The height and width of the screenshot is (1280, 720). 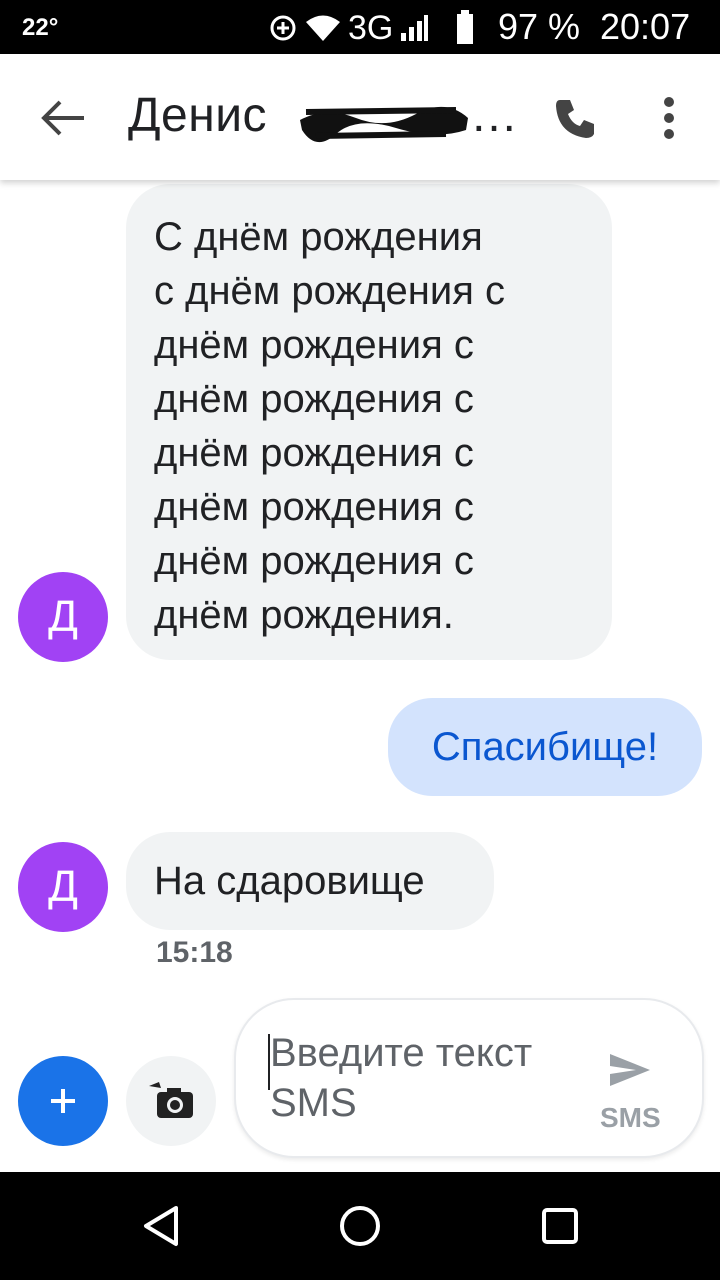 I want to click on send-sms-button: SMS, so click(x=631, y=1097).